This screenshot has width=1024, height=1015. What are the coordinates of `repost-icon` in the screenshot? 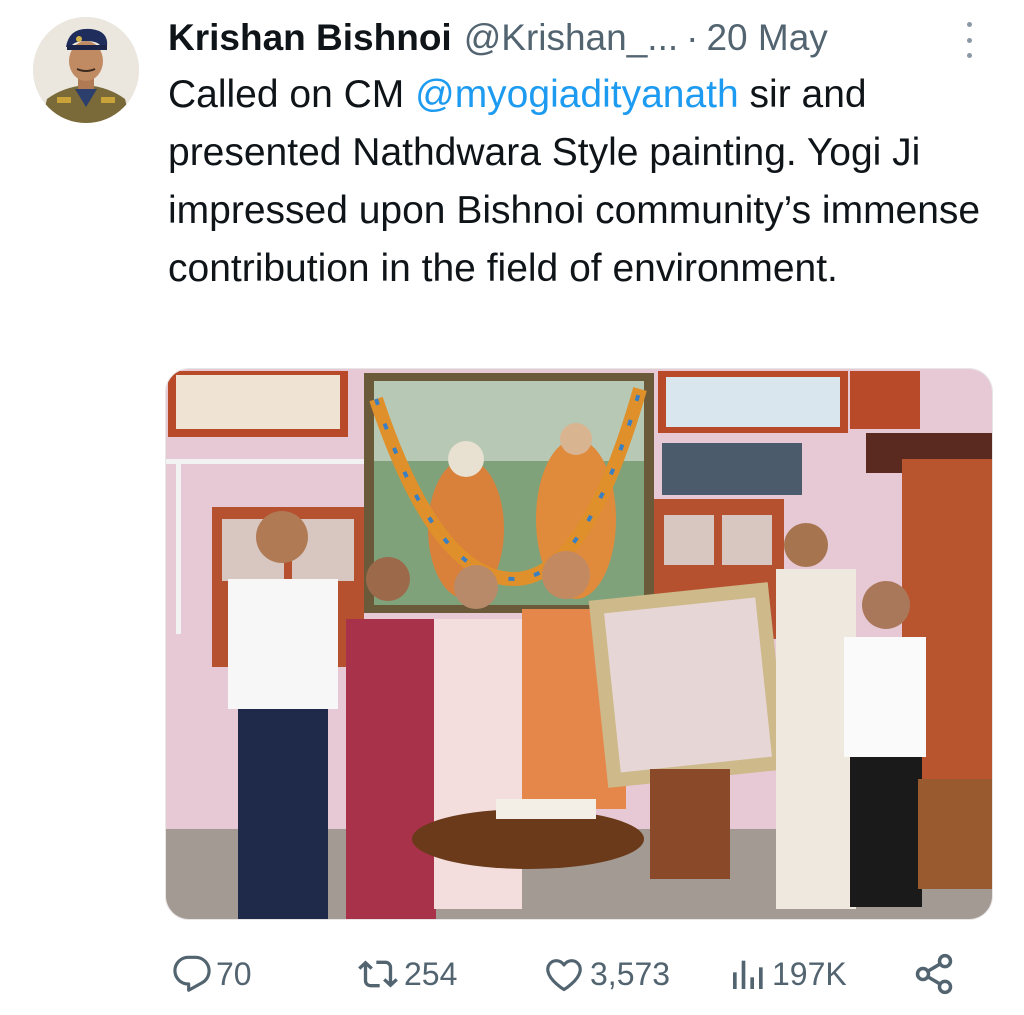 It's located at (378, 974).